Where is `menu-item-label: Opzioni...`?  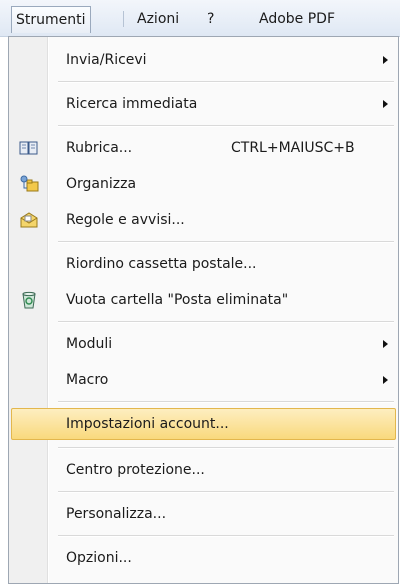
menu-item-label: Opzioni... is located at coordinates (99, 558).